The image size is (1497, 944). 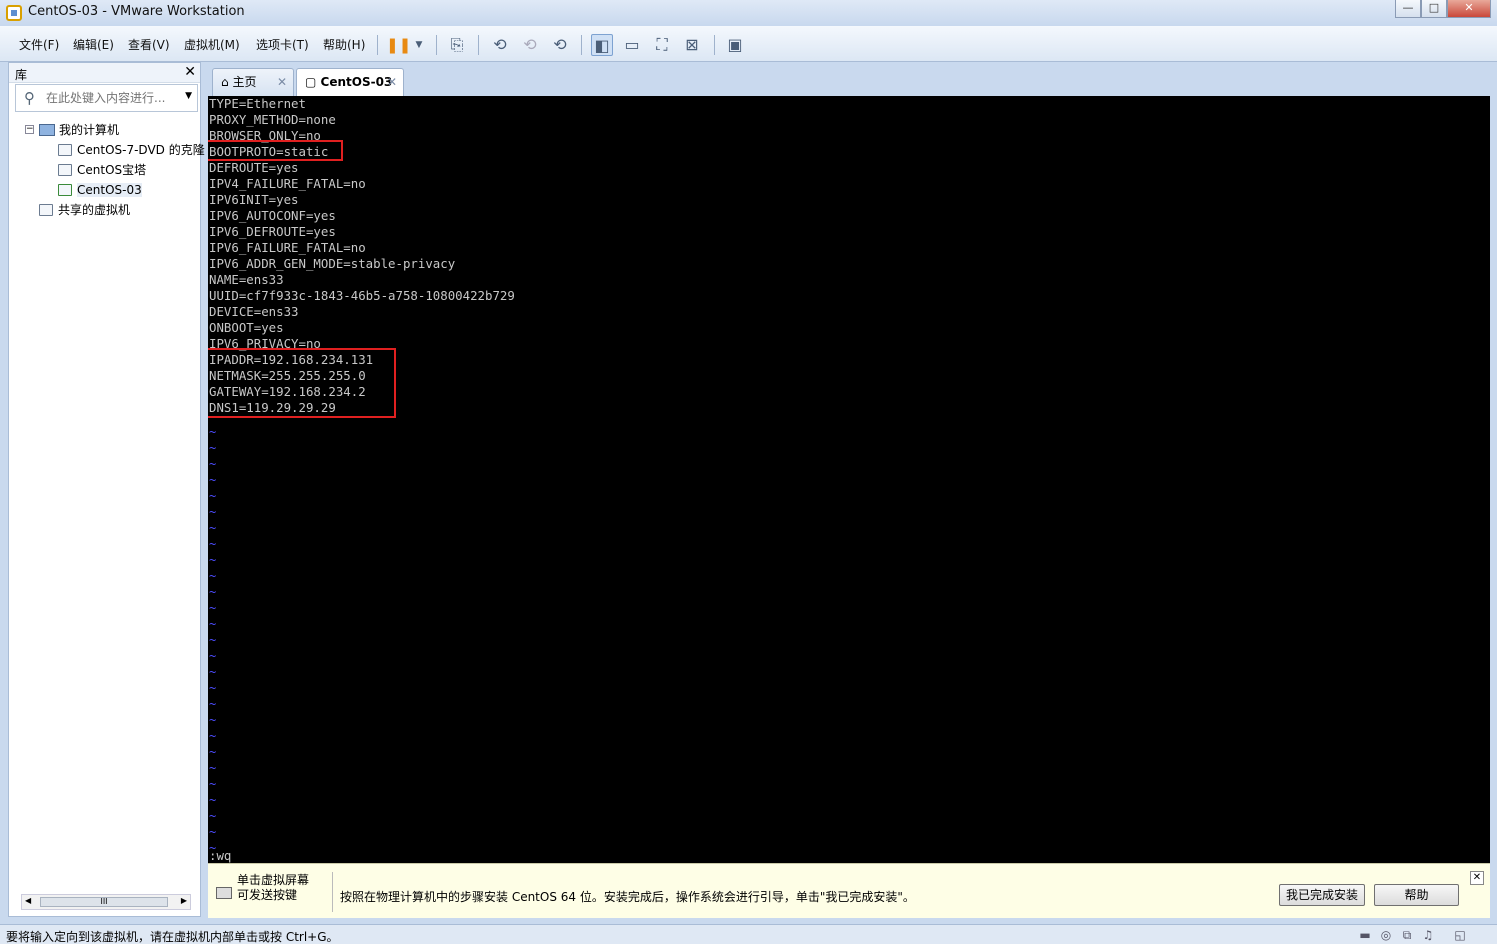 I want to click on console-view-icon: ▣, so click(x=735, y=45).